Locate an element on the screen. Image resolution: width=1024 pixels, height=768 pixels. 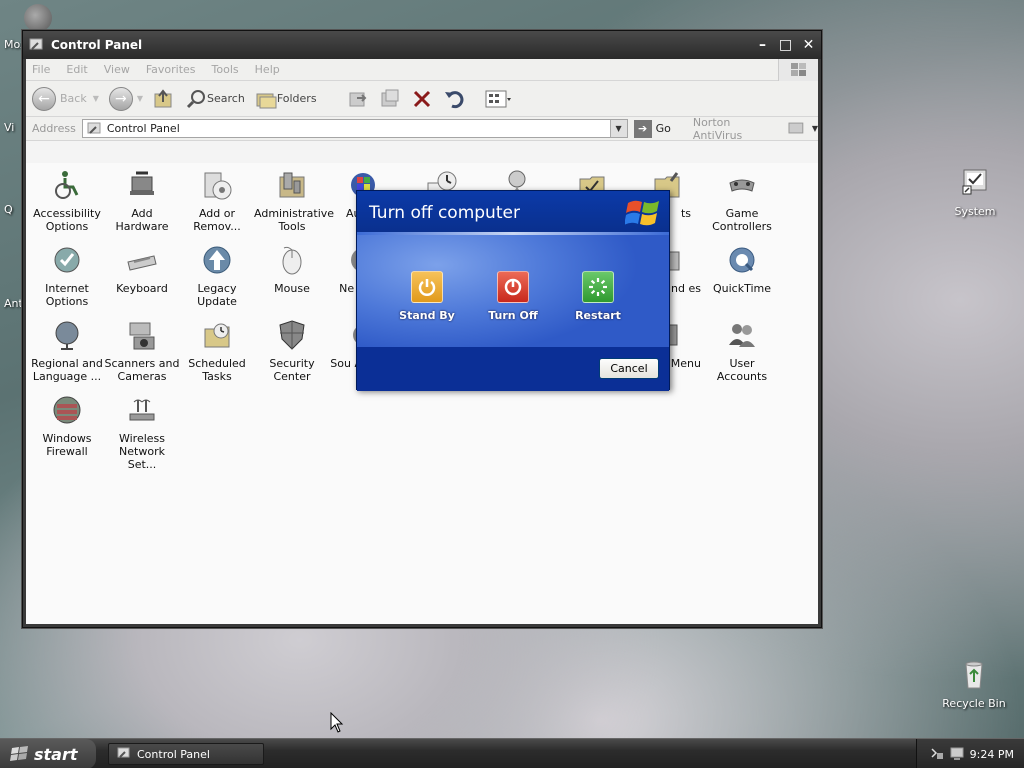
cp-item: Internet Options is located at coordinates (67, 276).